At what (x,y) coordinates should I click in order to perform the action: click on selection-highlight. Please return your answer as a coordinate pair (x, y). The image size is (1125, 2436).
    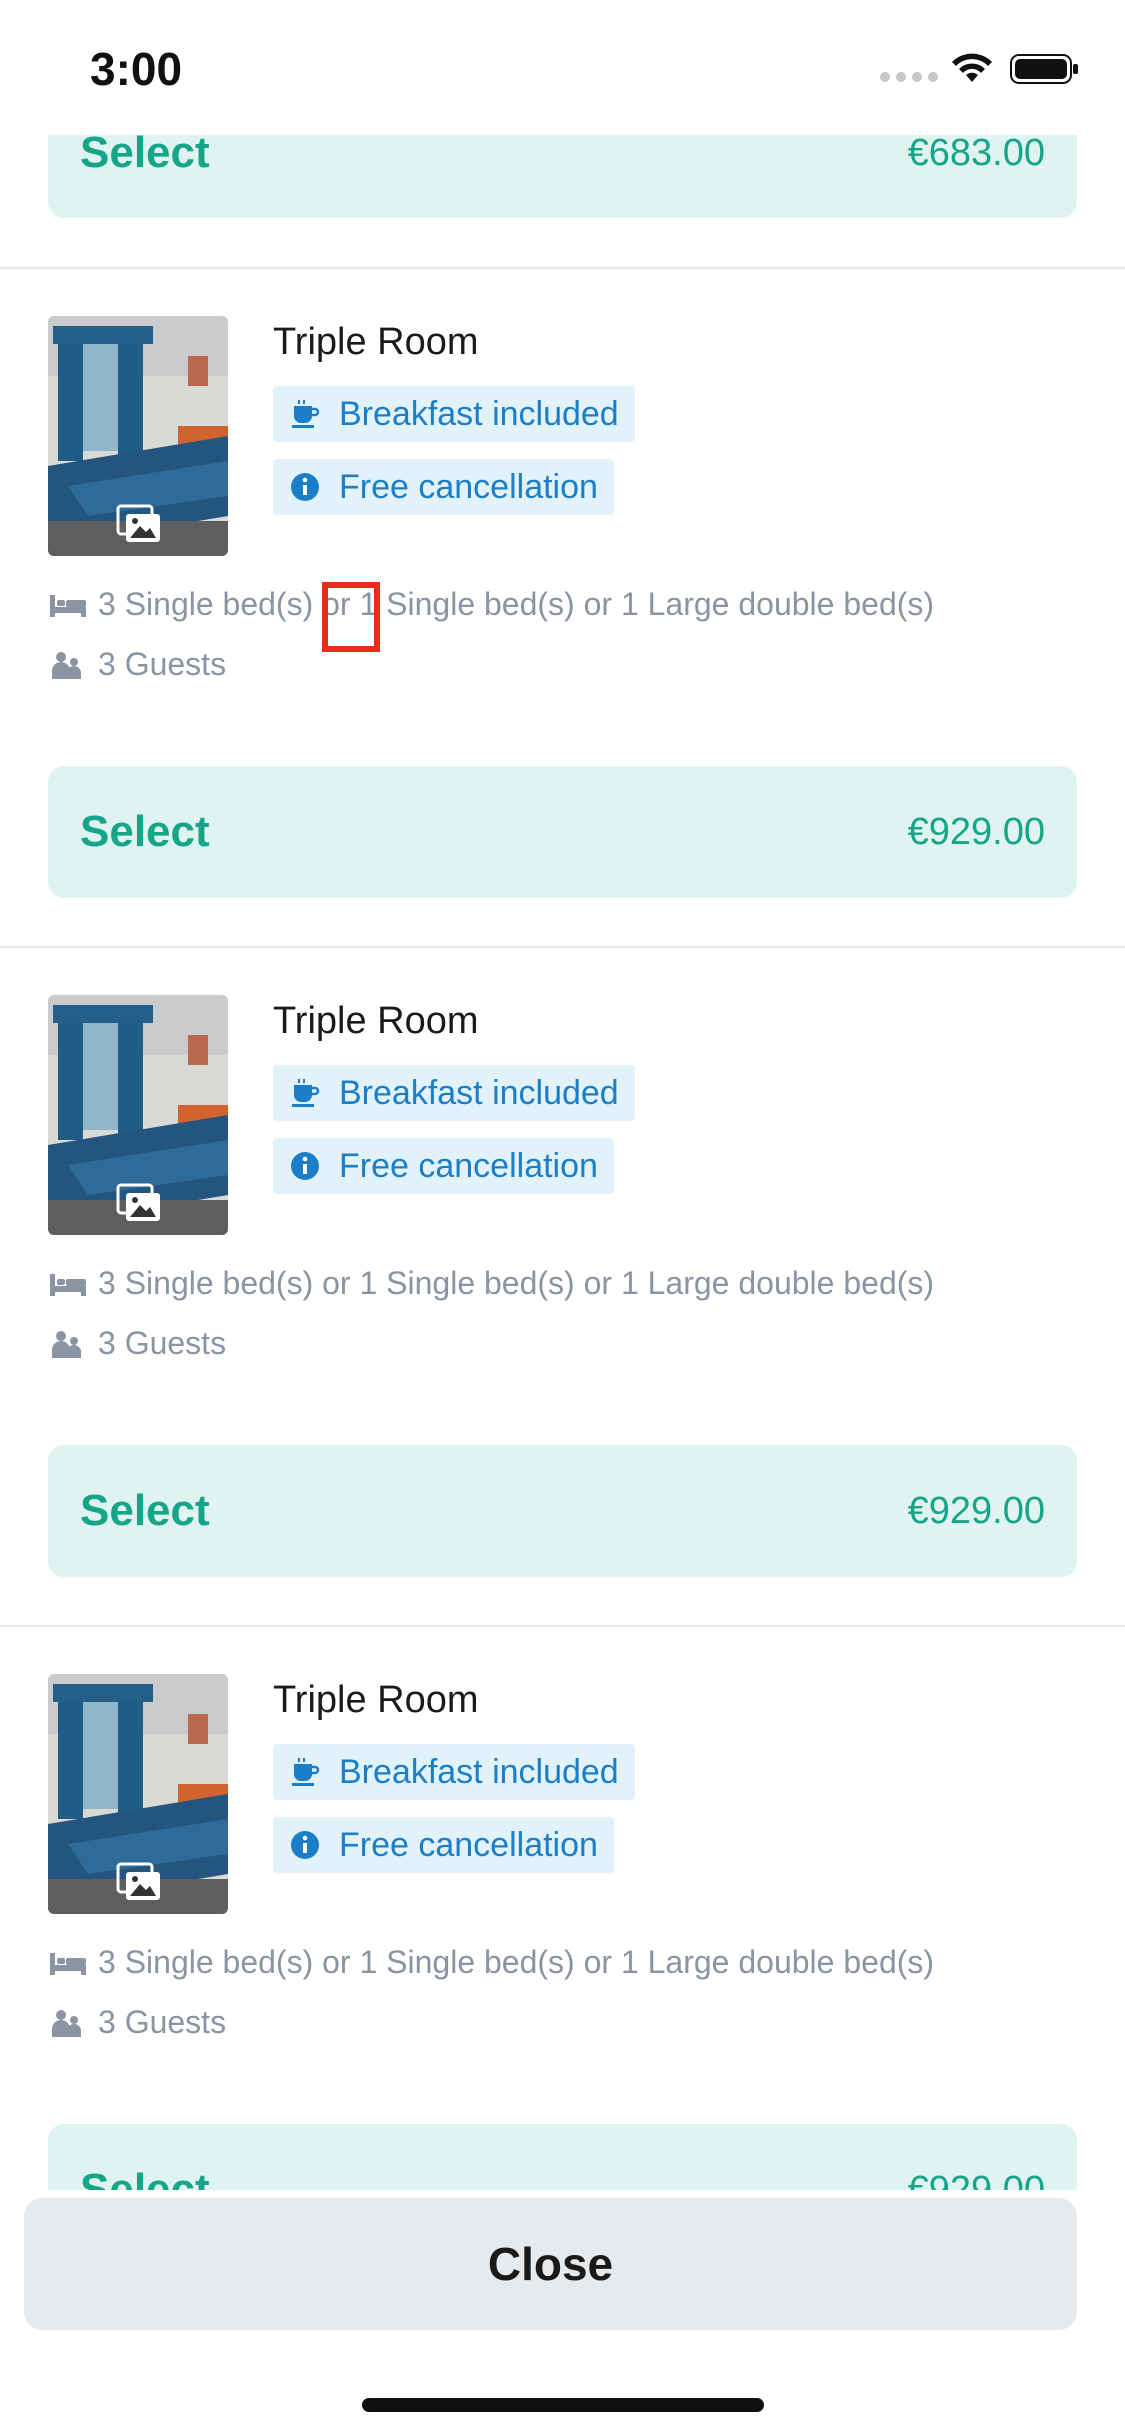
    Looking at the image, I should click on (351, 617).